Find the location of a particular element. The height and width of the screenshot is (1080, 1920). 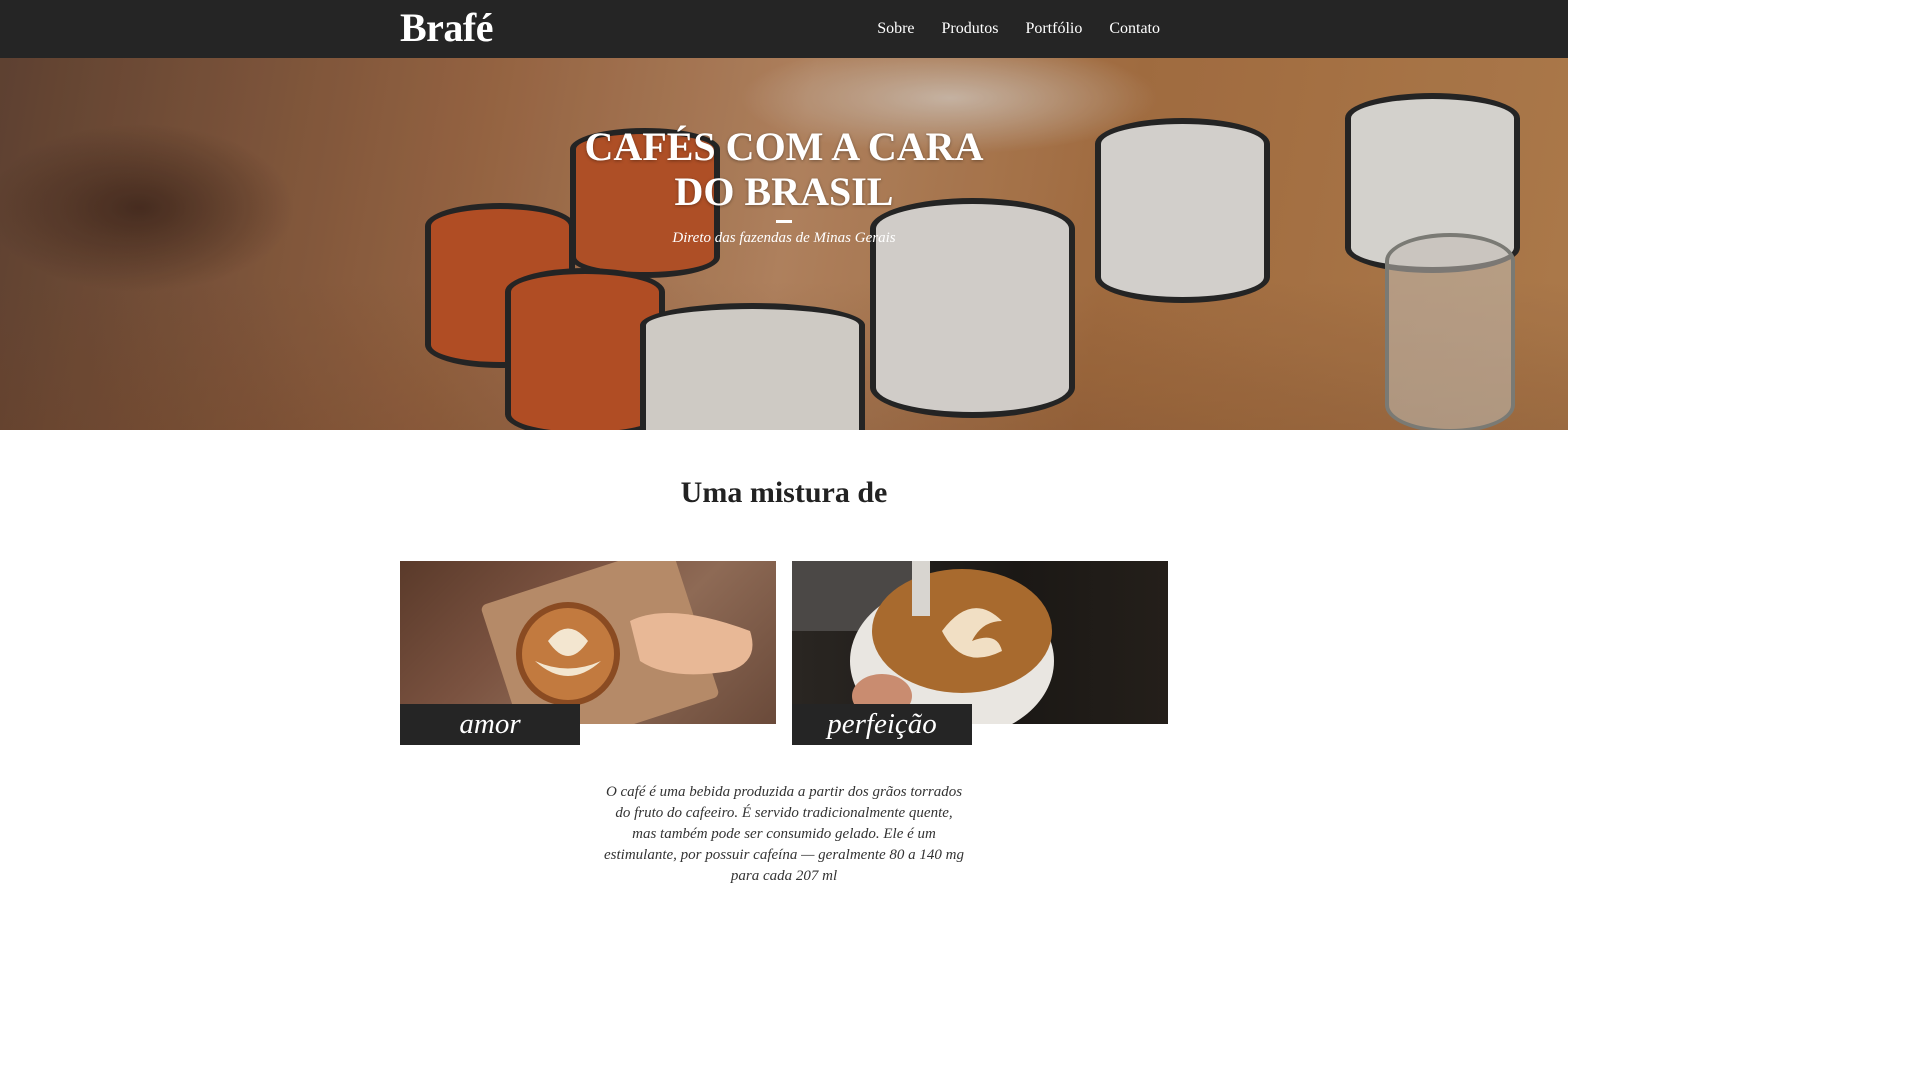

nav-link-portfolio: Portfólio is located at coordinates (1053, 29).